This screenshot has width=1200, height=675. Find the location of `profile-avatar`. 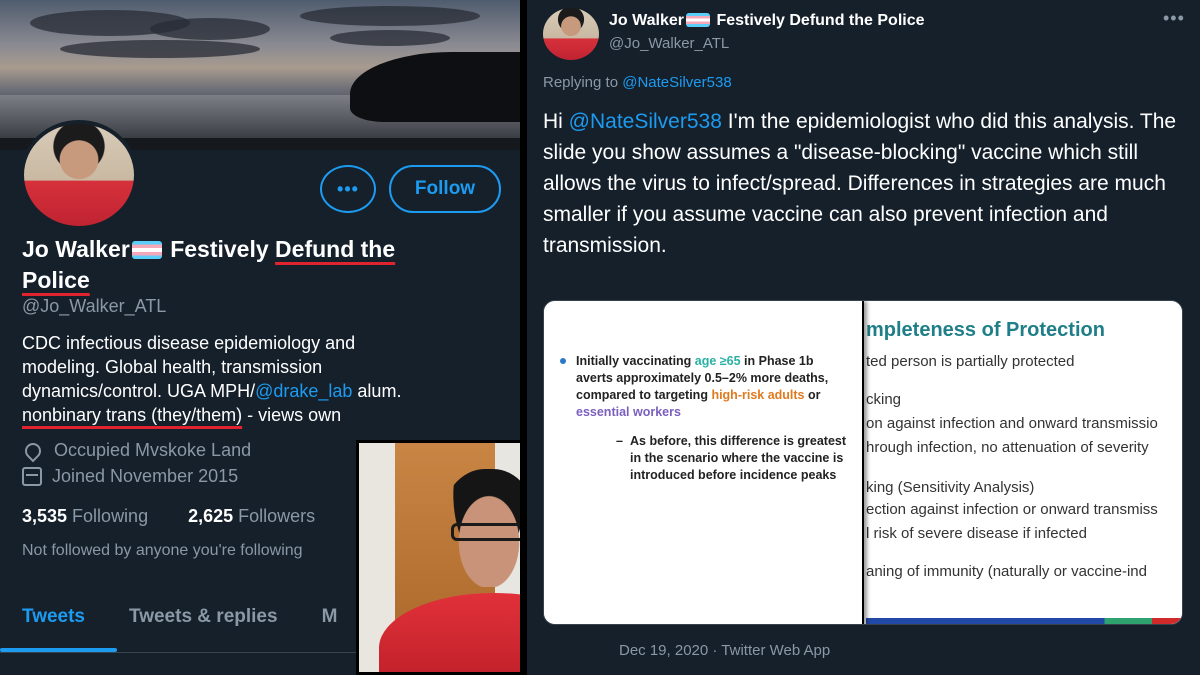

profile-avatar is located at coordinates (79, 175).